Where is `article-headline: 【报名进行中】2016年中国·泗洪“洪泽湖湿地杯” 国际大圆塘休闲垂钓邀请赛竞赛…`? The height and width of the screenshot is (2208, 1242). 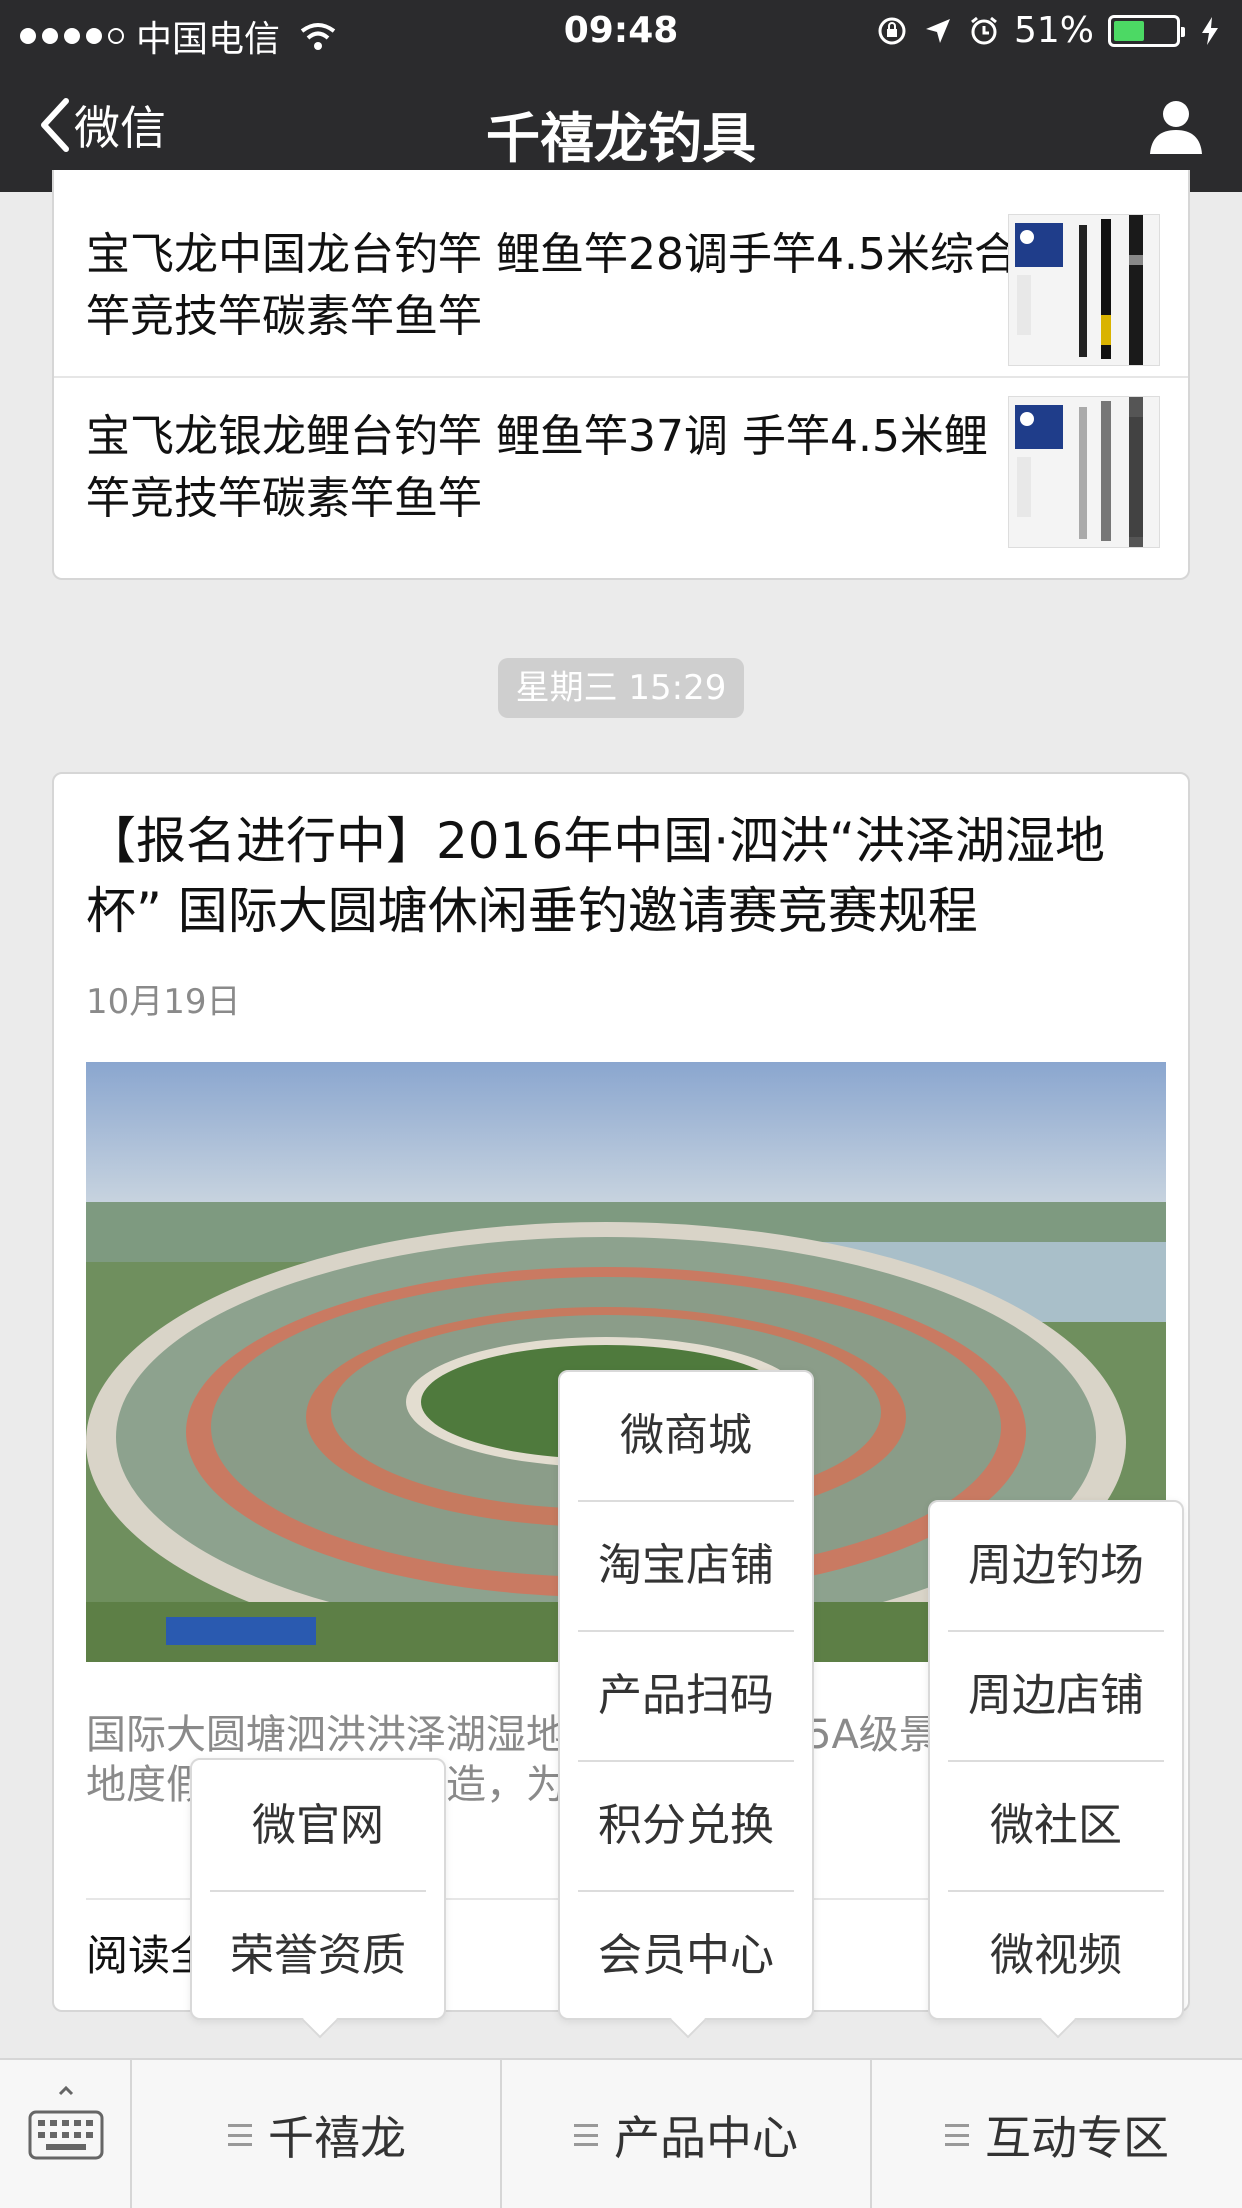 article-headline: 【报名进行中】2016年中国·泗洪“洪泽湖湿地杯” 国际大圆塘休闲垂钓邀请赛竞赛… is located at coordinates (596, 876).